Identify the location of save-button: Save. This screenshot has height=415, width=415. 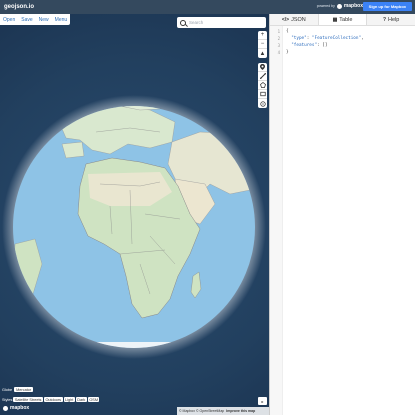
(26, 20).